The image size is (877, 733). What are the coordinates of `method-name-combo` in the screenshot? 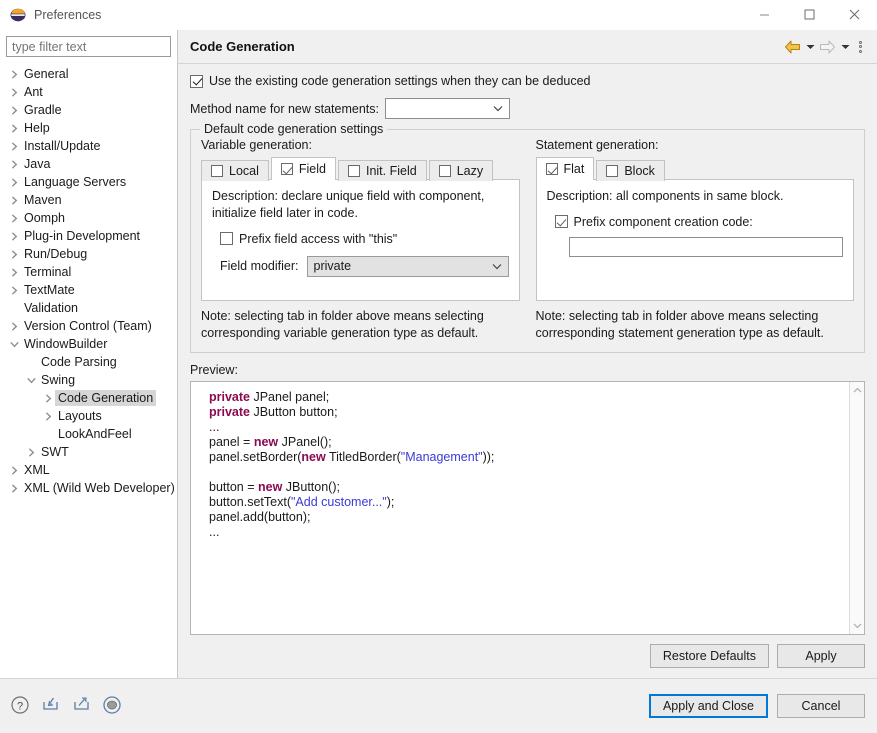 It's located at (447, 108).